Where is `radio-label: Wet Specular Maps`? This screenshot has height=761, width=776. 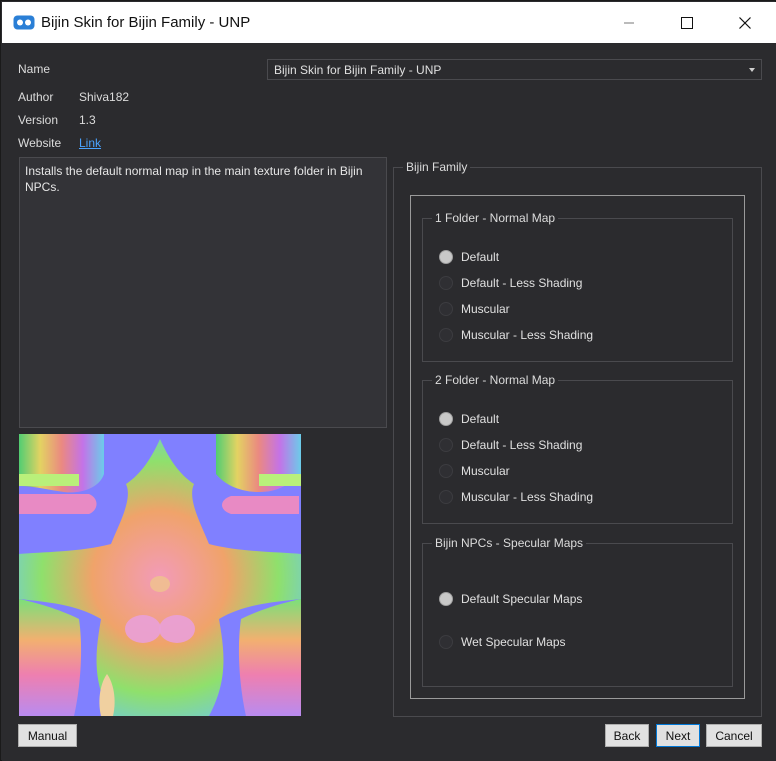
radio-label: Wet Specular Maps is located at coordinates (513, 642).